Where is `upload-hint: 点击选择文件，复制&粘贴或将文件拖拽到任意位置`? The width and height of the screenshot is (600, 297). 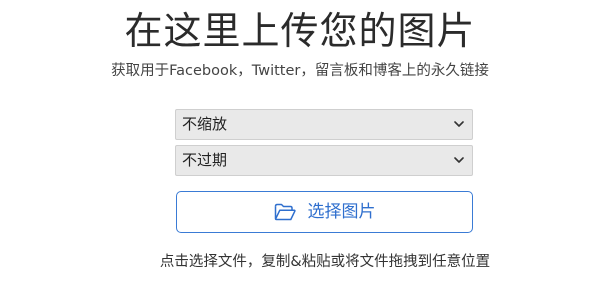 upload-hint: 点击选择文件，复制&粘贴或将文件拖拽到任意位置 is located at coordinates (325, 262).